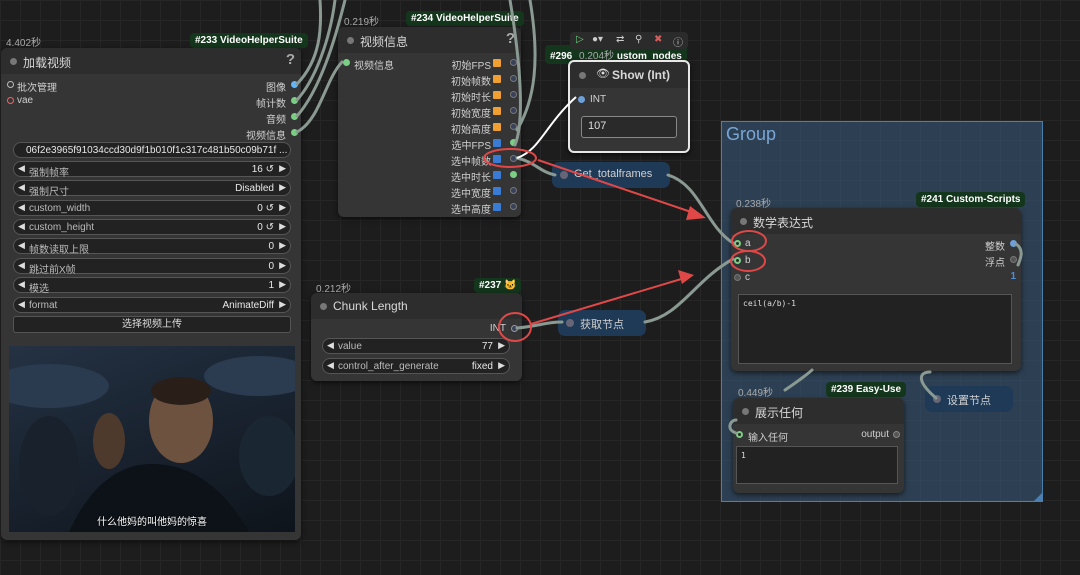 The width and height of the screenshot is (1080, 575). Describe the element at coordinates (513, 110) in the screenshot. I see `initial-width-socket` at that location.